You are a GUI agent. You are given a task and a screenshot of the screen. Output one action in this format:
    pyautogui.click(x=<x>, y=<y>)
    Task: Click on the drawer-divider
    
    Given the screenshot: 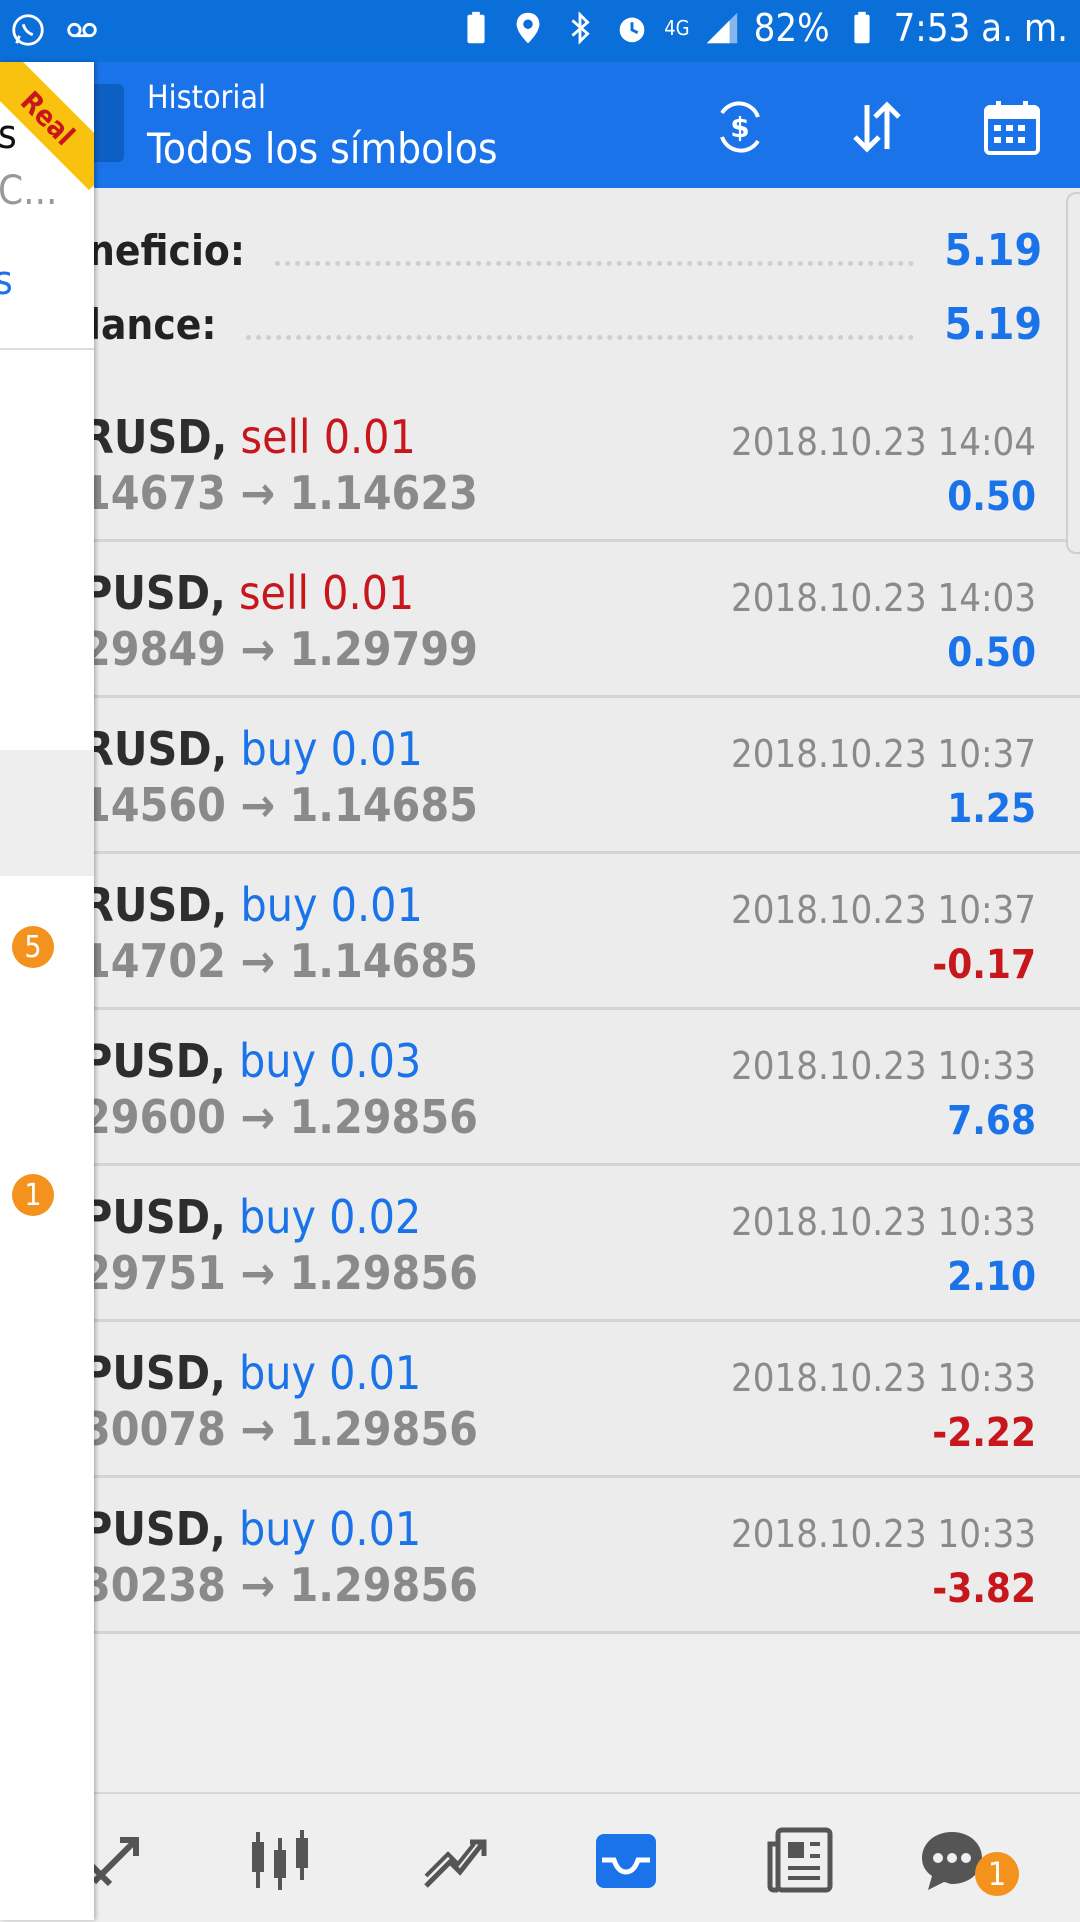 What is the action you would take?
    pyautogui.click(x=47, y=349)
    